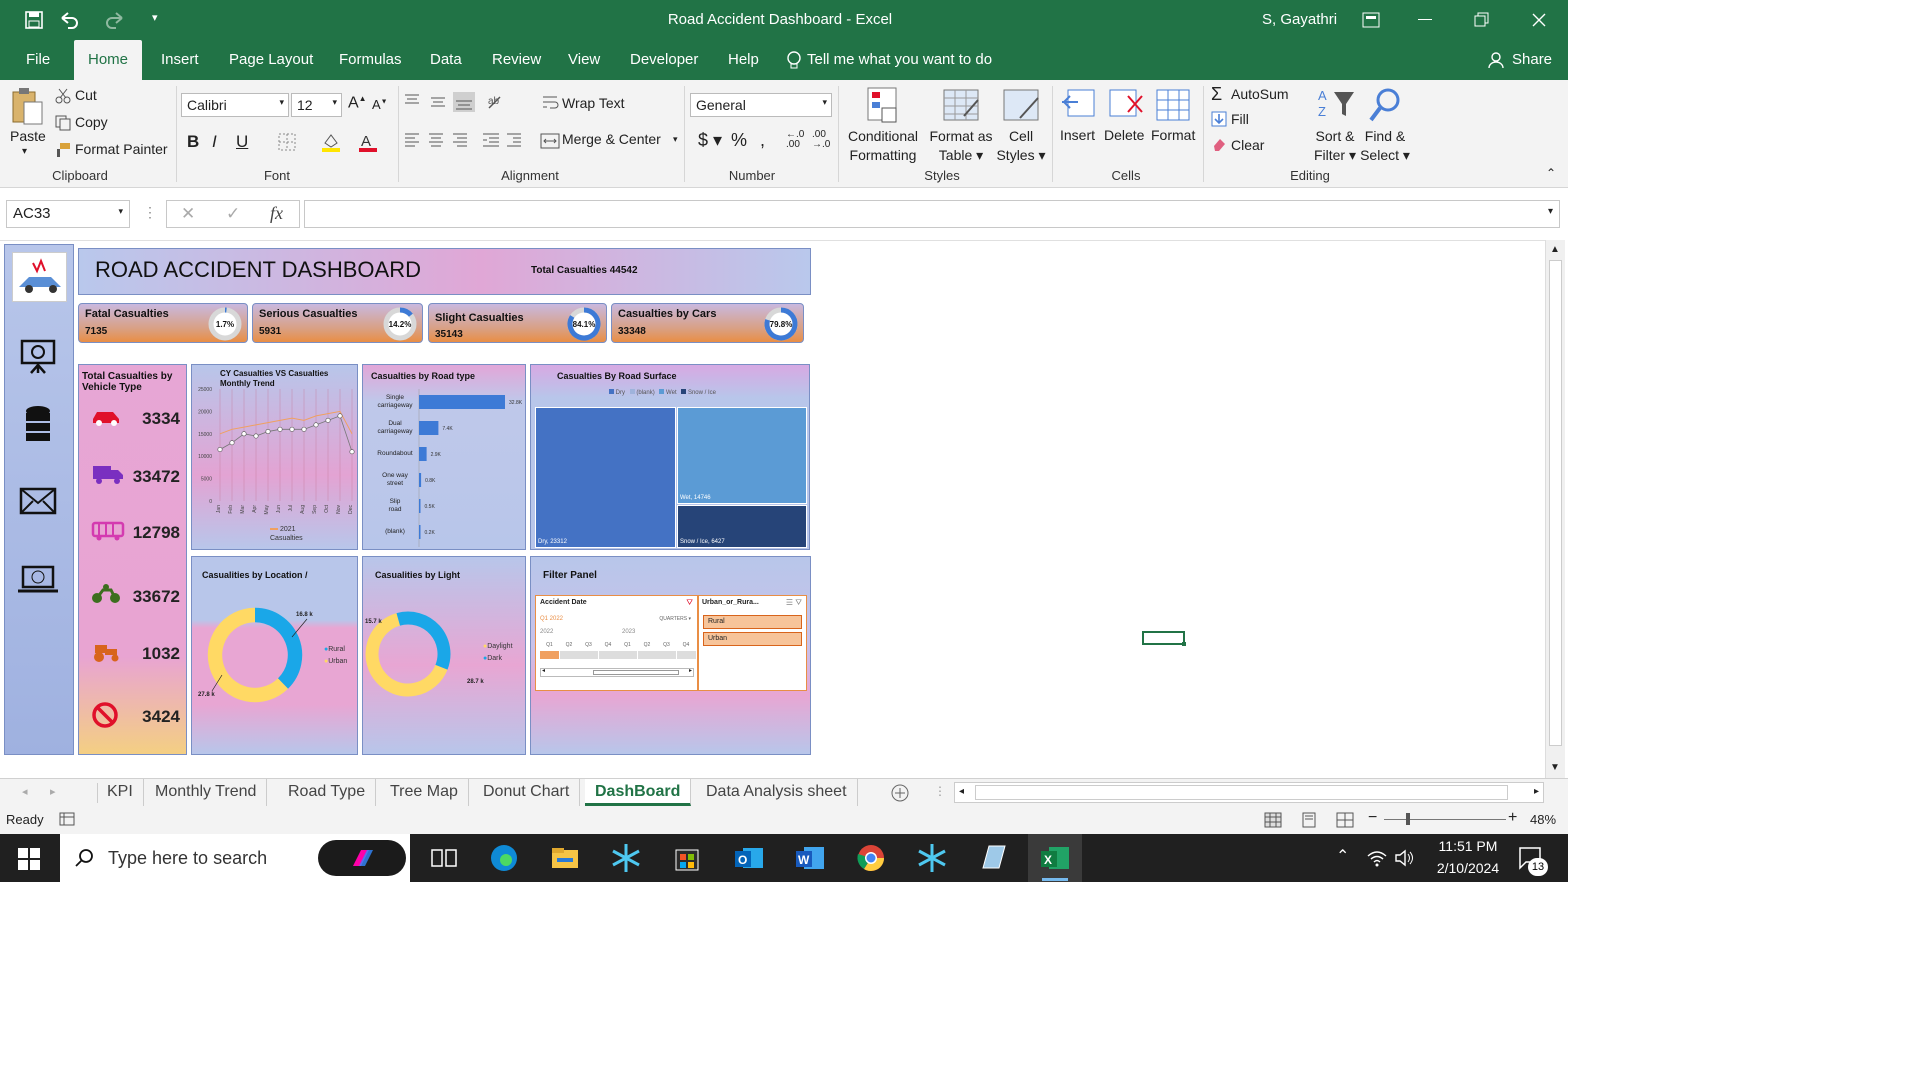  Describe the element at coordinates (69, 20) in the screenshot. I see `undo-icon` at that location.